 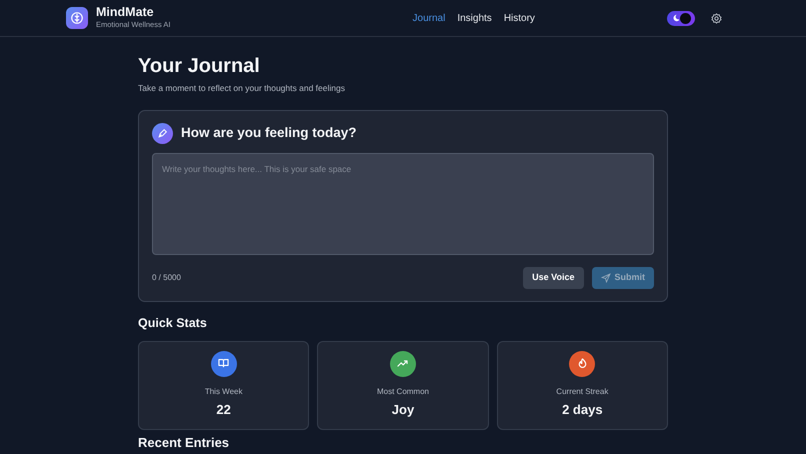 I want to click on moon-icon, so click(x=674, y=18).